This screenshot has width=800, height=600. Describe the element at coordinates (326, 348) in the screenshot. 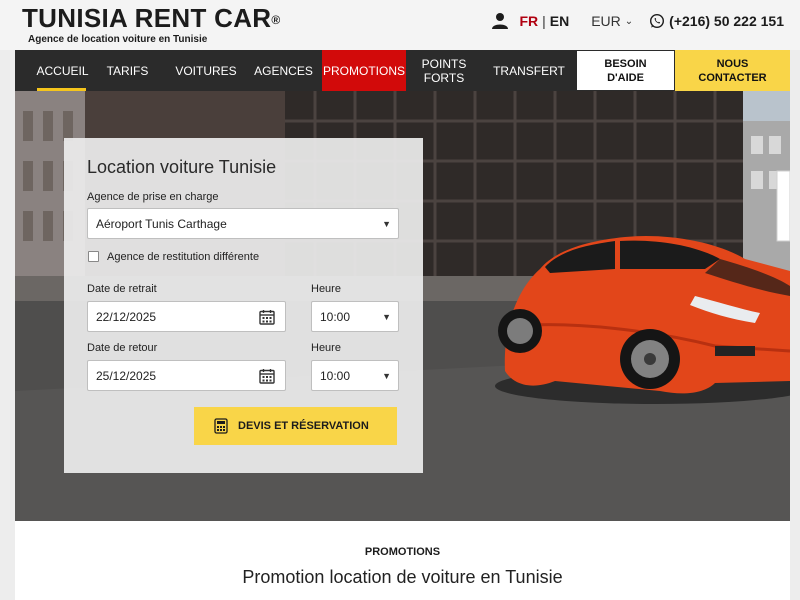

I see `return-time-label: Heure` at that location.